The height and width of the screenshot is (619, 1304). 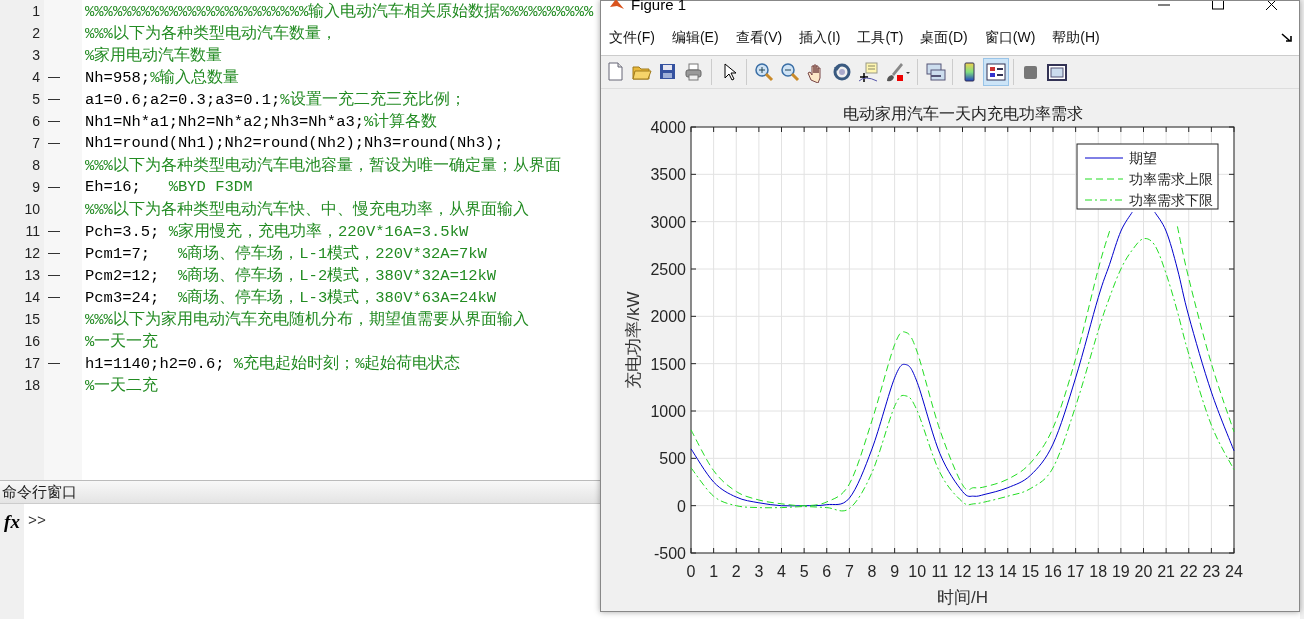 What do you see at coordinates (12, 523) in the screenshot?
I see `function-browser-button: fx` at bounding box center [12, 523].